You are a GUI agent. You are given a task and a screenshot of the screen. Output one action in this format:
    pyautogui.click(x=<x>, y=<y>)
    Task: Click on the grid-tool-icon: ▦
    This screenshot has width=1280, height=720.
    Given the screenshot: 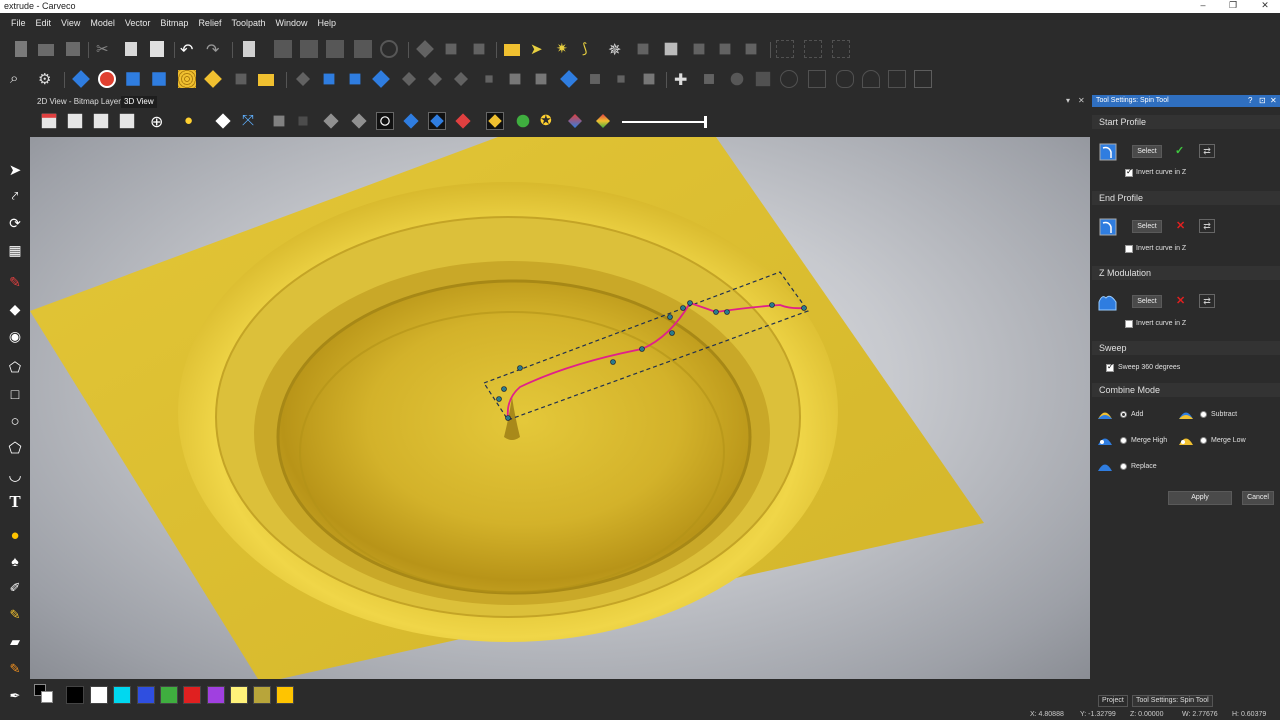 What is the action you would take?
    pyautogui.click(x=15, y=250)
    